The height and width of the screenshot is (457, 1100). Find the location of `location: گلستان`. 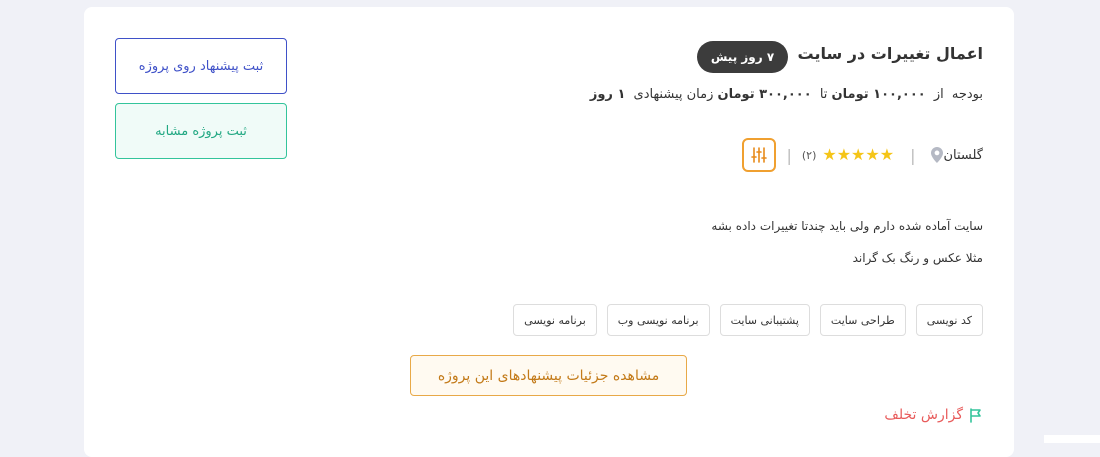

location: گلستان is located at coordinates (954, 155).